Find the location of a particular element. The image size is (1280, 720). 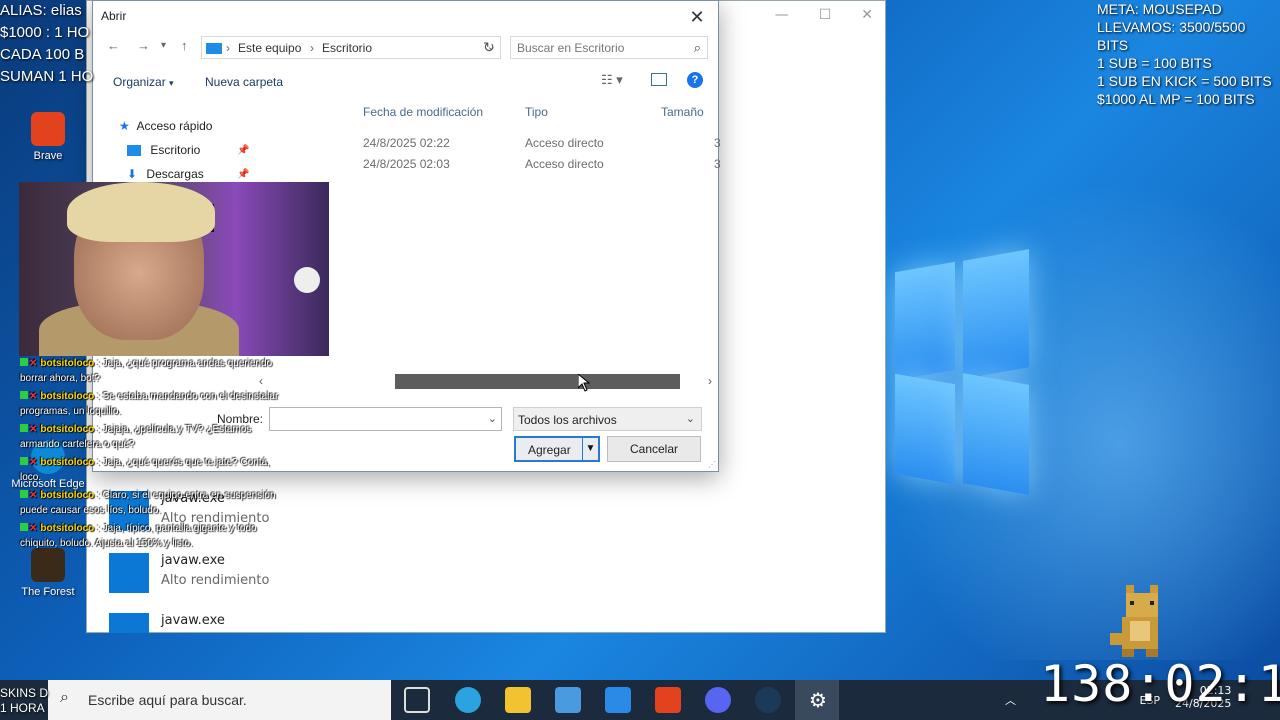

app-icon is located at coordinates (129, 573).